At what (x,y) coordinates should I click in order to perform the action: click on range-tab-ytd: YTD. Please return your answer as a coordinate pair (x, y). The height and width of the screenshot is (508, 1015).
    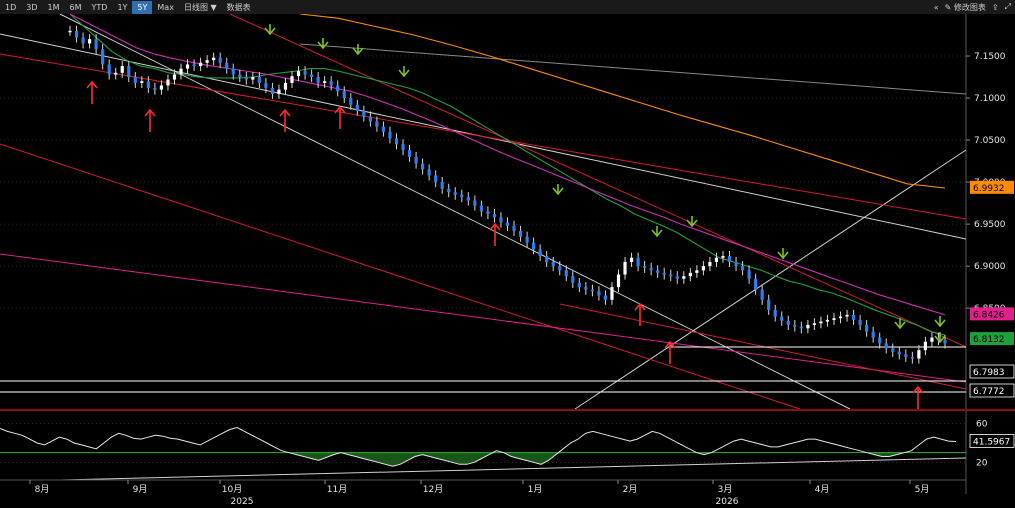
    Looking at the image, I should click on (100, 7).